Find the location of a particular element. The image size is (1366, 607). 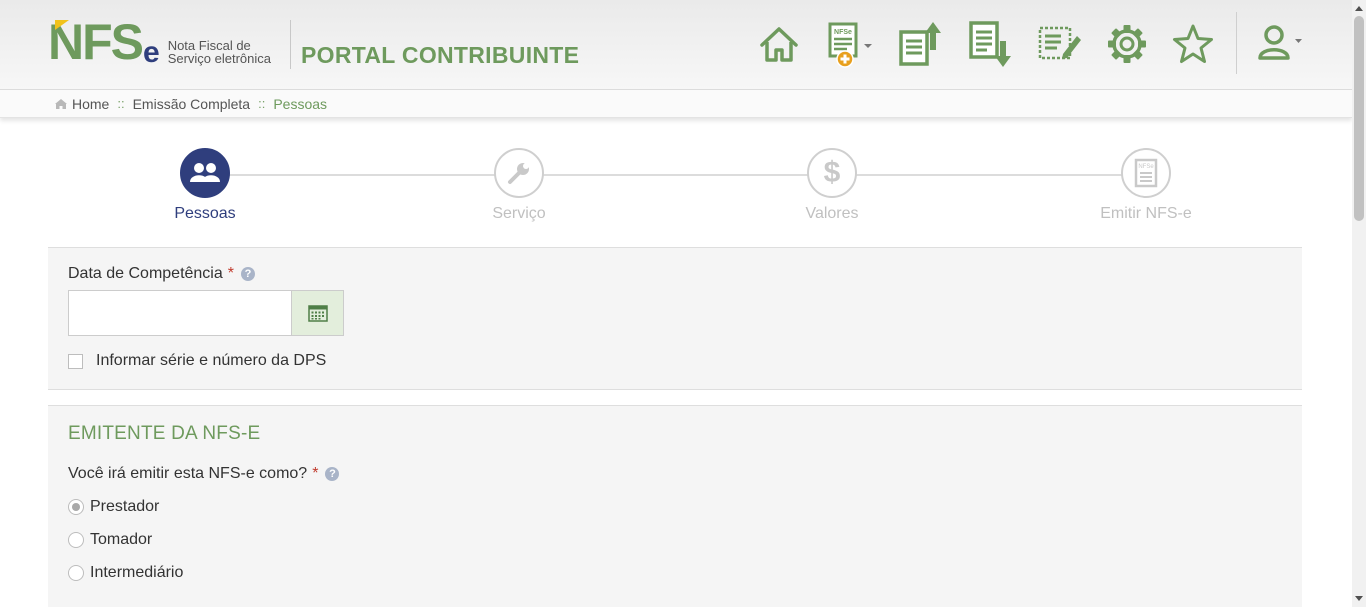

breadcrumb-emissao-completa: Emissão Completa is located at coordinates (192, 104).